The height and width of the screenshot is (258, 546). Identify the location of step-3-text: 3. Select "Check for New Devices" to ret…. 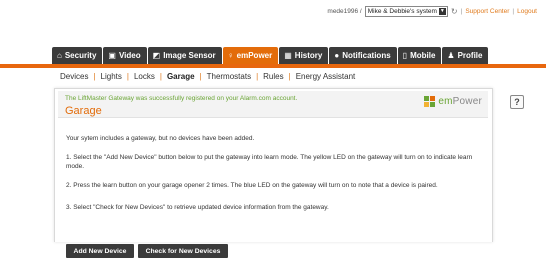
(197, 207).